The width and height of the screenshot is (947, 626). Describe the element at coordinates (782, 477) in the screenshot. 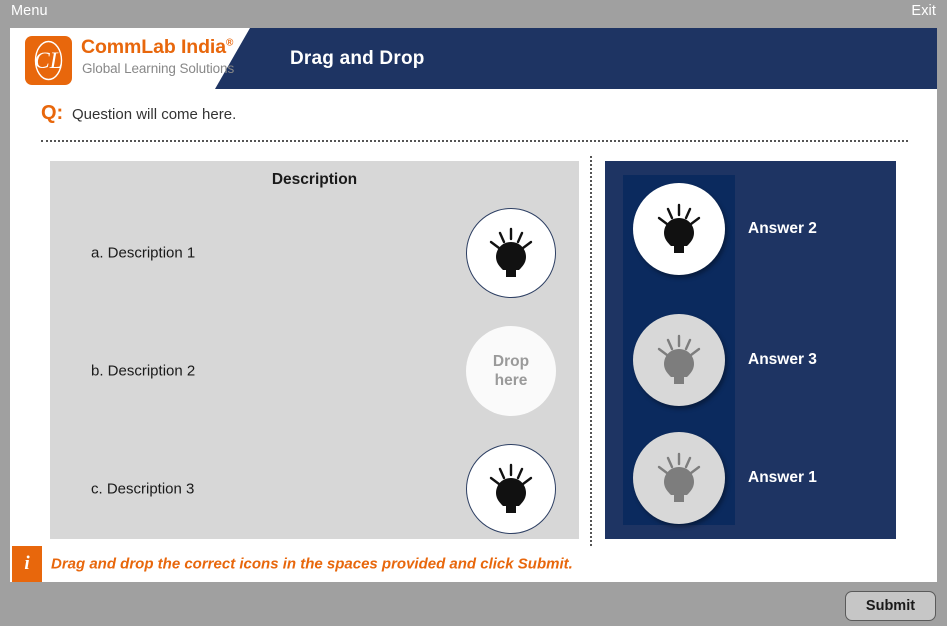

I see `answer-label: Answer 1` at that location.